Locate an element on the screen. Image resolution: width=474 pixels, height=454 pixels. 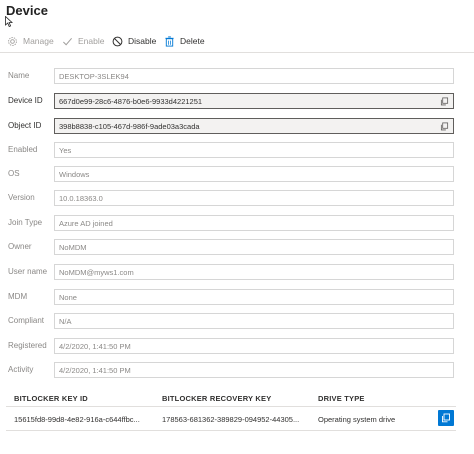
owner-field: NoMDM is located at coordinates (254, 247).